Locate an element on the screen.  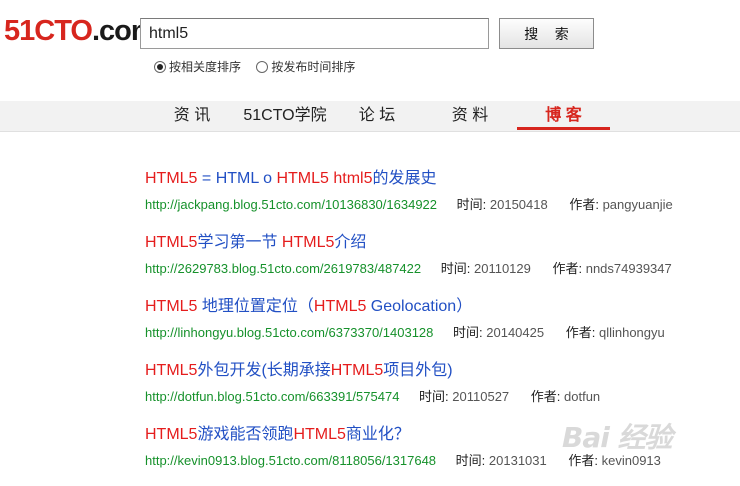
tab-news: 资 讯 is located at coordinates (192, 116).